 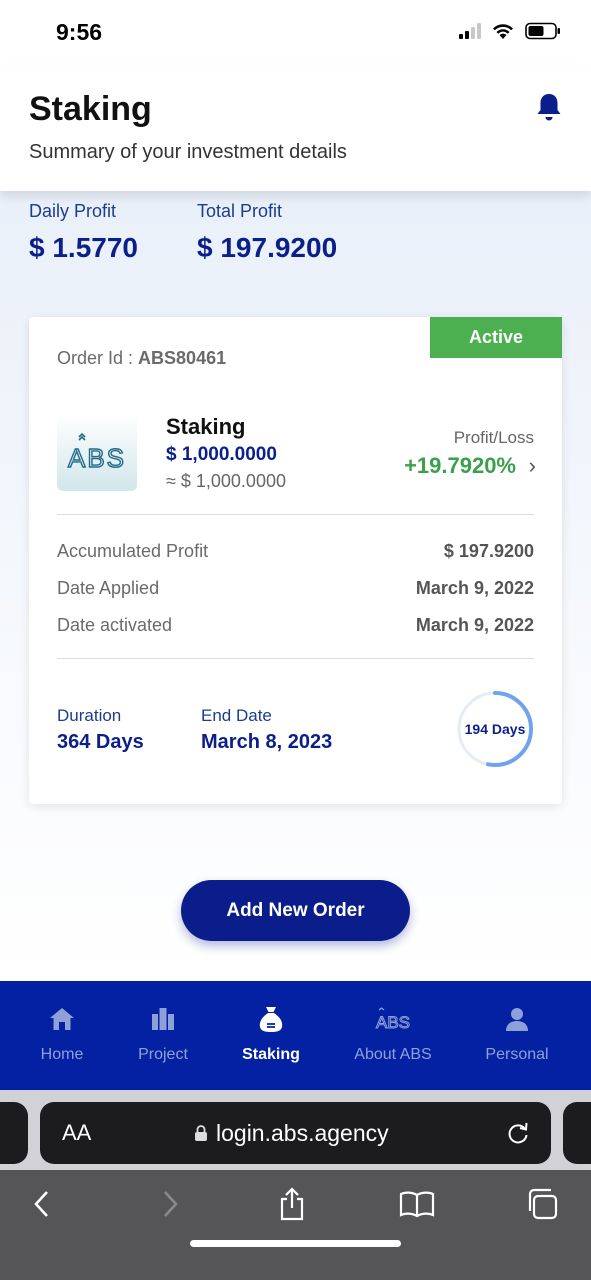 I want to click on product-approx-amount: ≈ $ 1,000.0000, so click(x=226, y=481).